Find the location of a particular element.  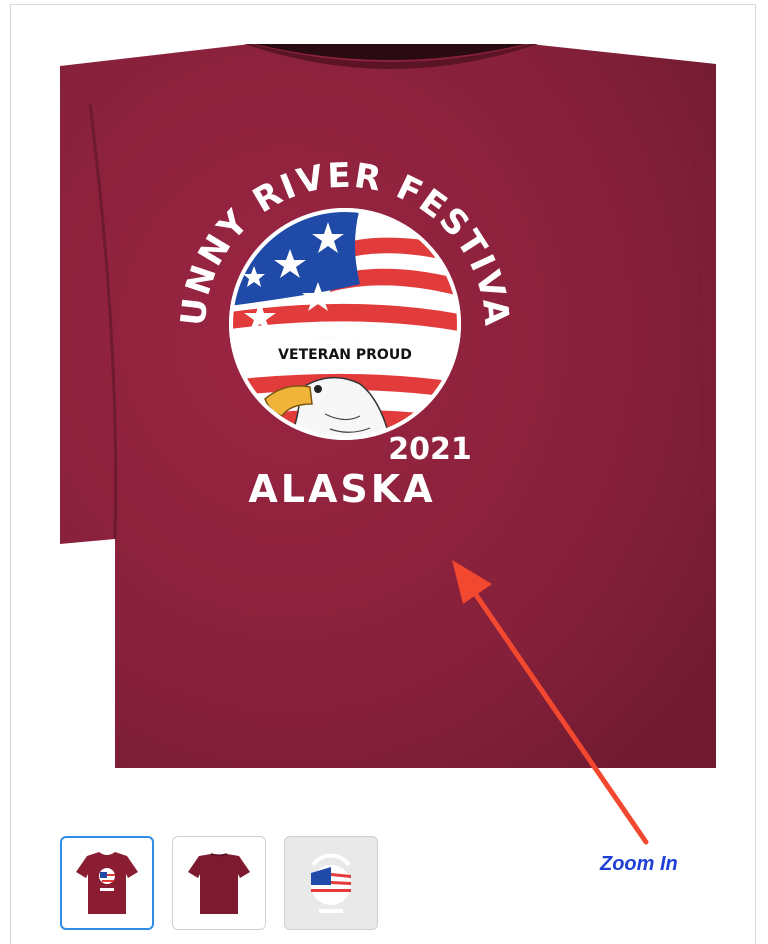

thumbnail-strip is located at coordinates (219, 883).